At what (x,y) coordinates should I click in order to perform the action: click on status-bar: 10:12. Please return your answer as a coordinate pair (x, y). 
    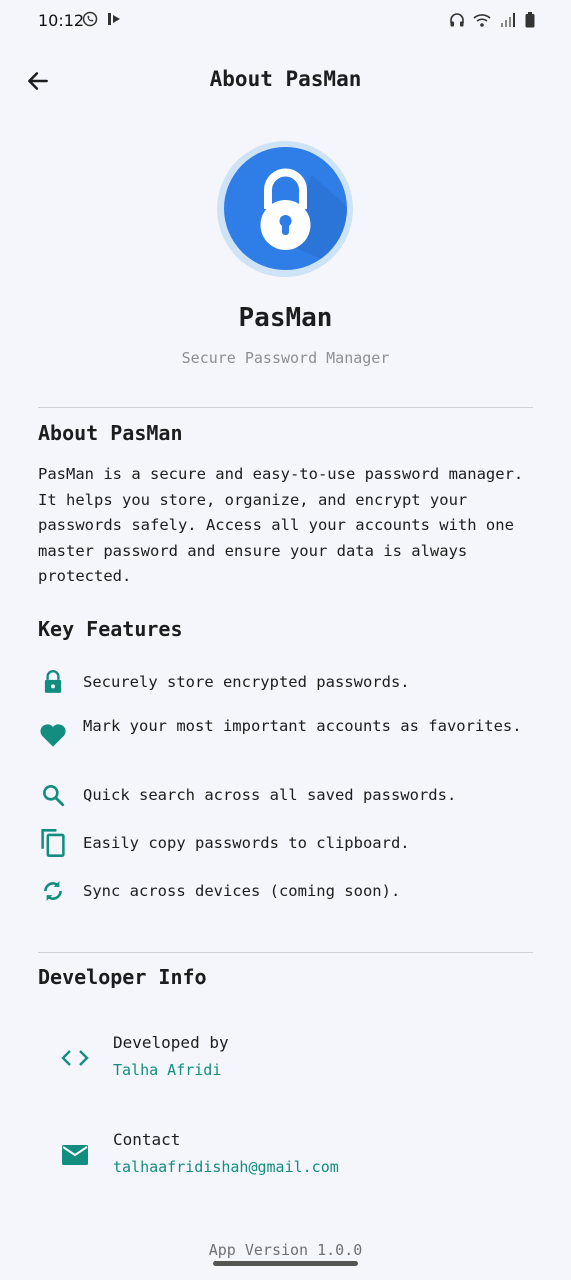
    Looking at the image, I should click on (285, 21).